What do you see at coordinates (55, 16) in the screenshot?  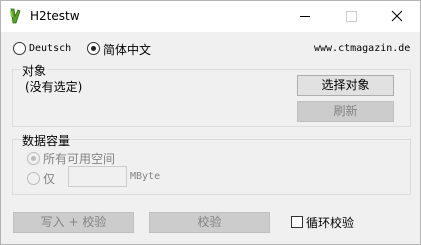 I see `window-title: H2testw` at bounding box center [55, 16].